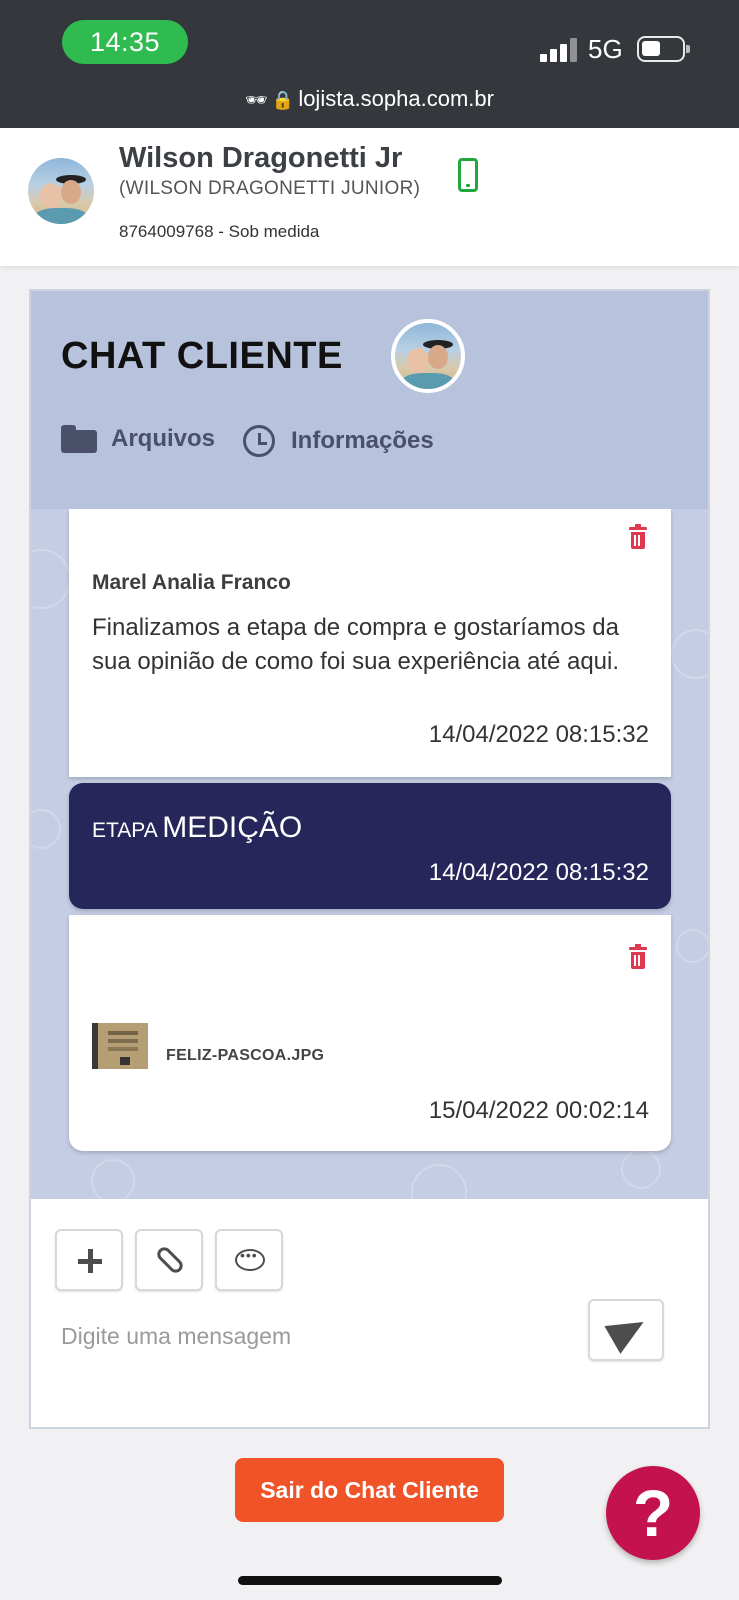  What do you see at coordinates (120, 1046) in the screenshot?
I see `file-thumbnail` at bounding box center [120, 1046].